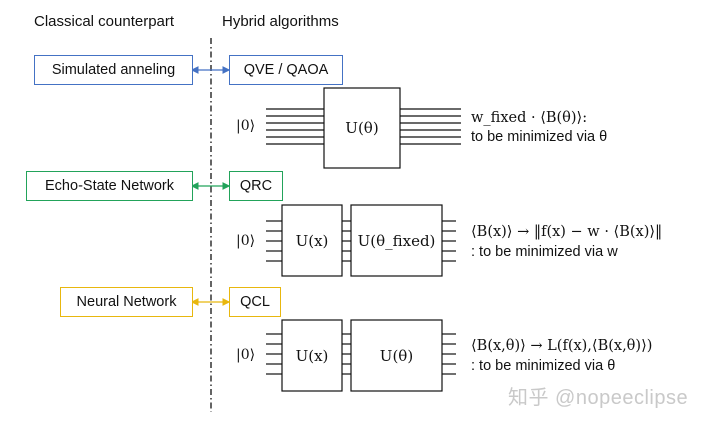  What do you see at coordinates (255, 302) in the screenshot?
I see `hybrid-box-qcl: QCL` at bounding box center [255, 302].